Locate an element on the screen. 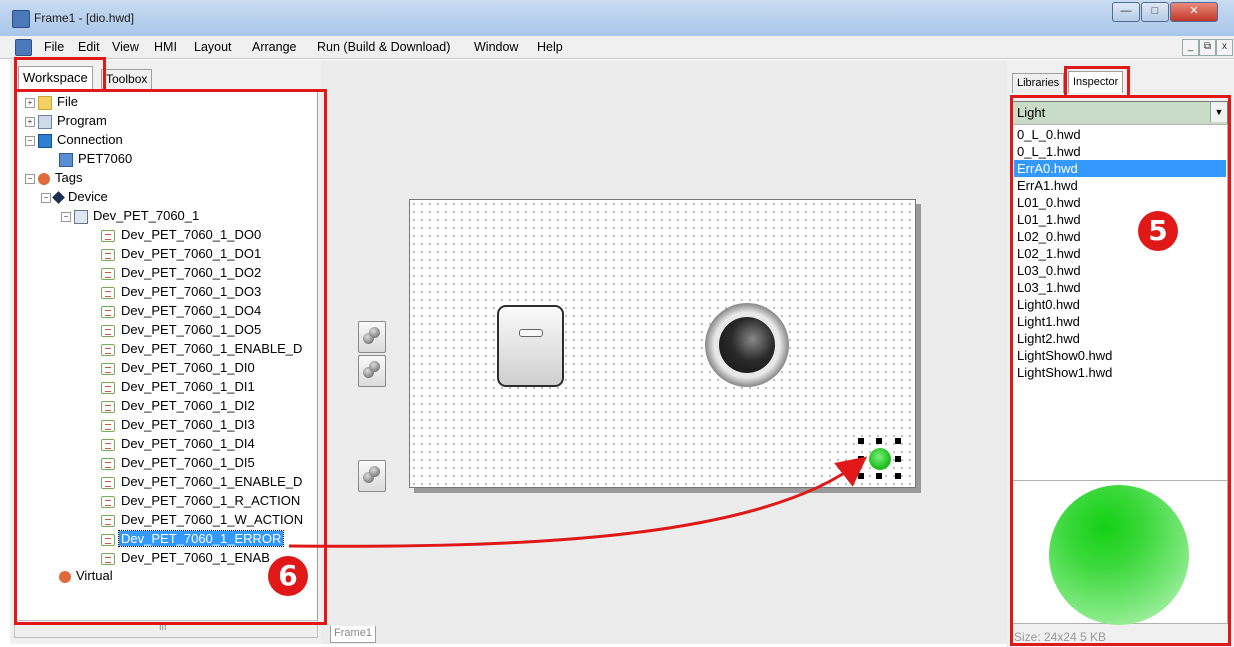 The height and width of the screenshot is (647, 1234). annotation-arrow is located at coordinates (578, 502).